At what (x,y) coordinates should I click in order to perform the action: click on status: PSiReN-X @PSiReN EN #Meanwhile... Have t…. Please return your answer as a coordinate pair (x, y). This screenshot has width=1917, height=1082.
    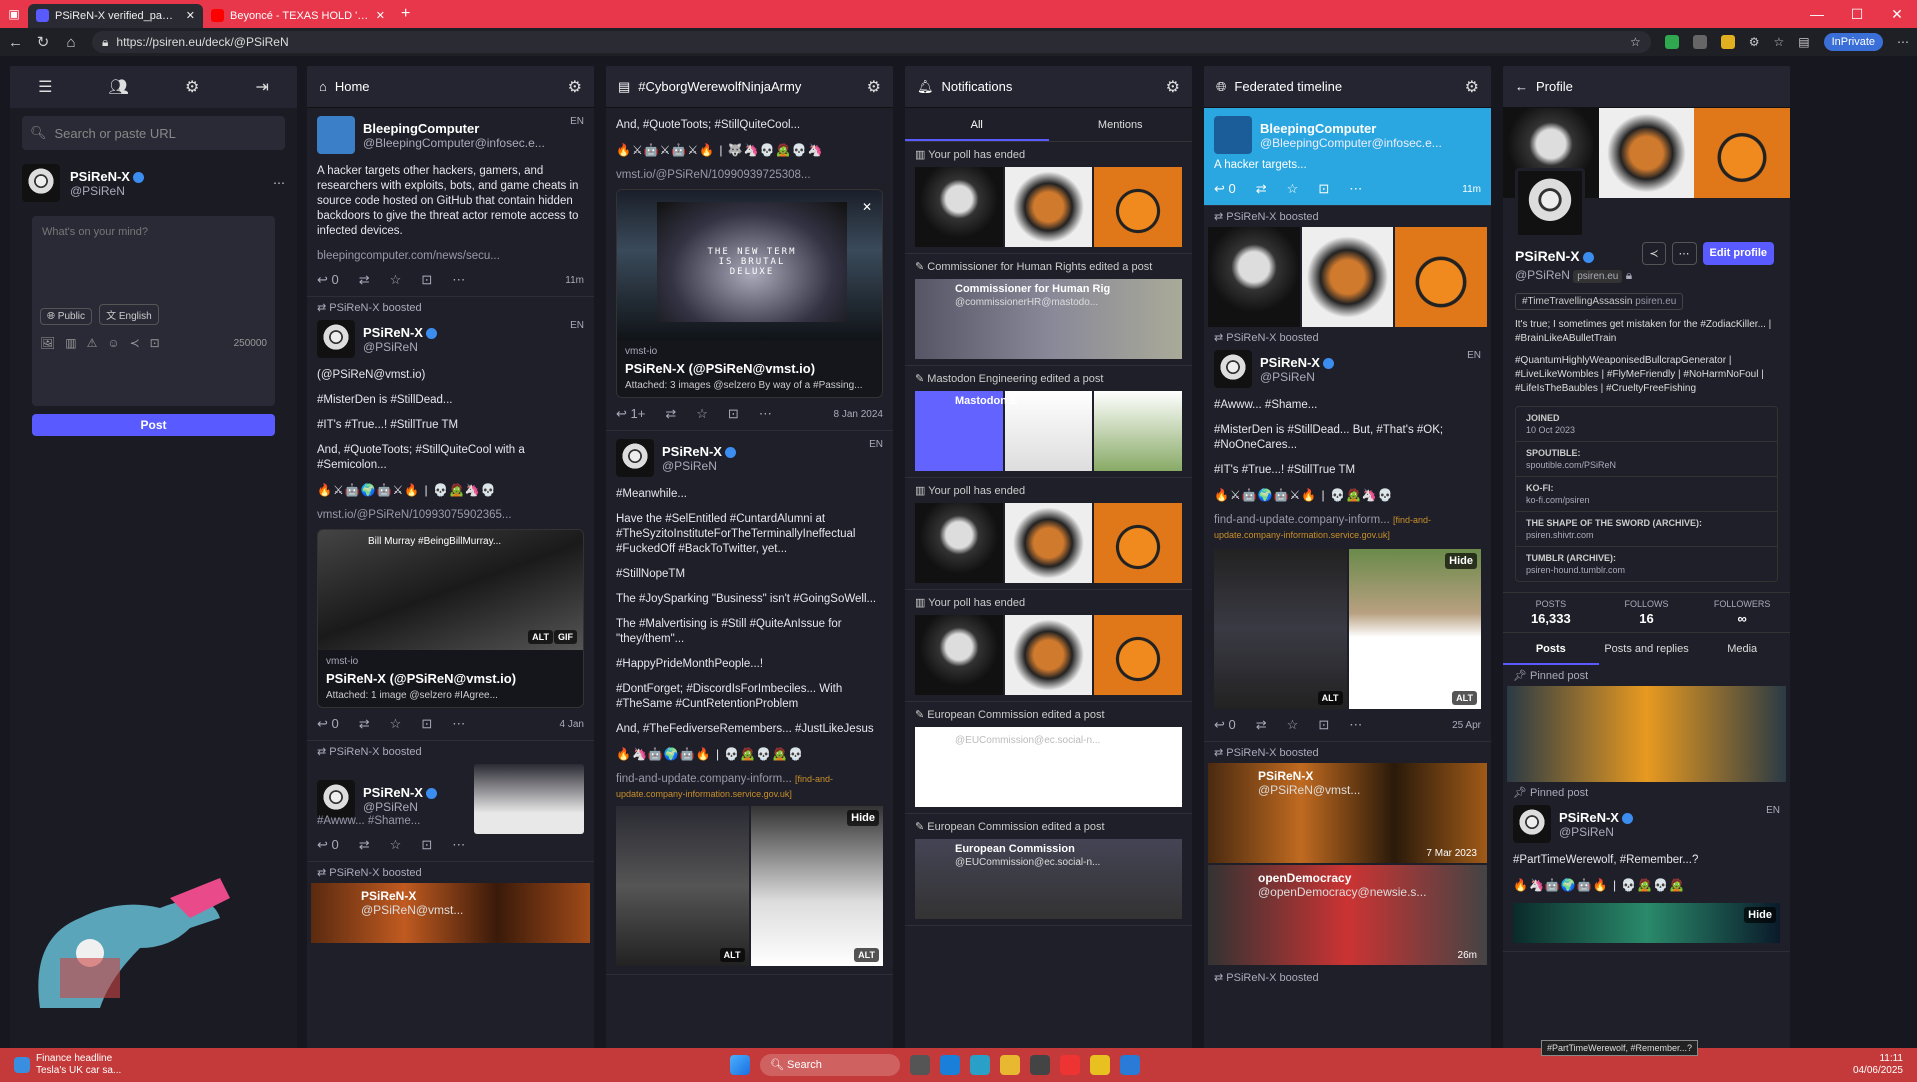
    Looking at the image, I should click on (749, 703).